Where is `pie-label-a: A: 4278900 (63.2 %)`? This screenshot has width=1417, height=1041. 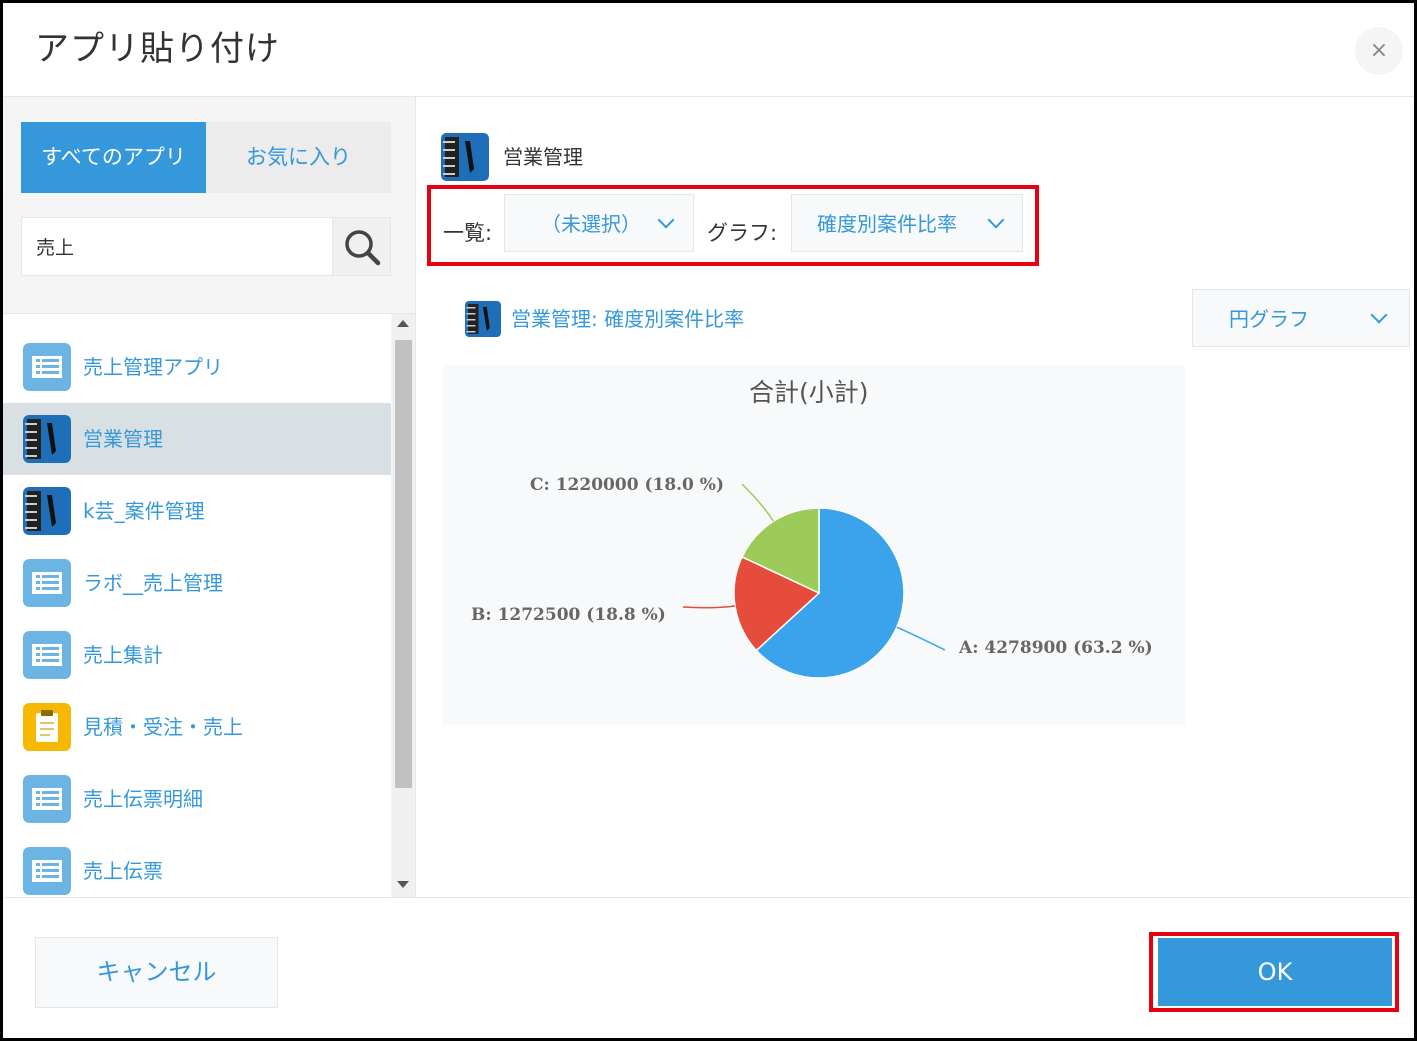
pie-label-a: A: 4278900 (63.2 %) is located at coordinates (1056, 648).